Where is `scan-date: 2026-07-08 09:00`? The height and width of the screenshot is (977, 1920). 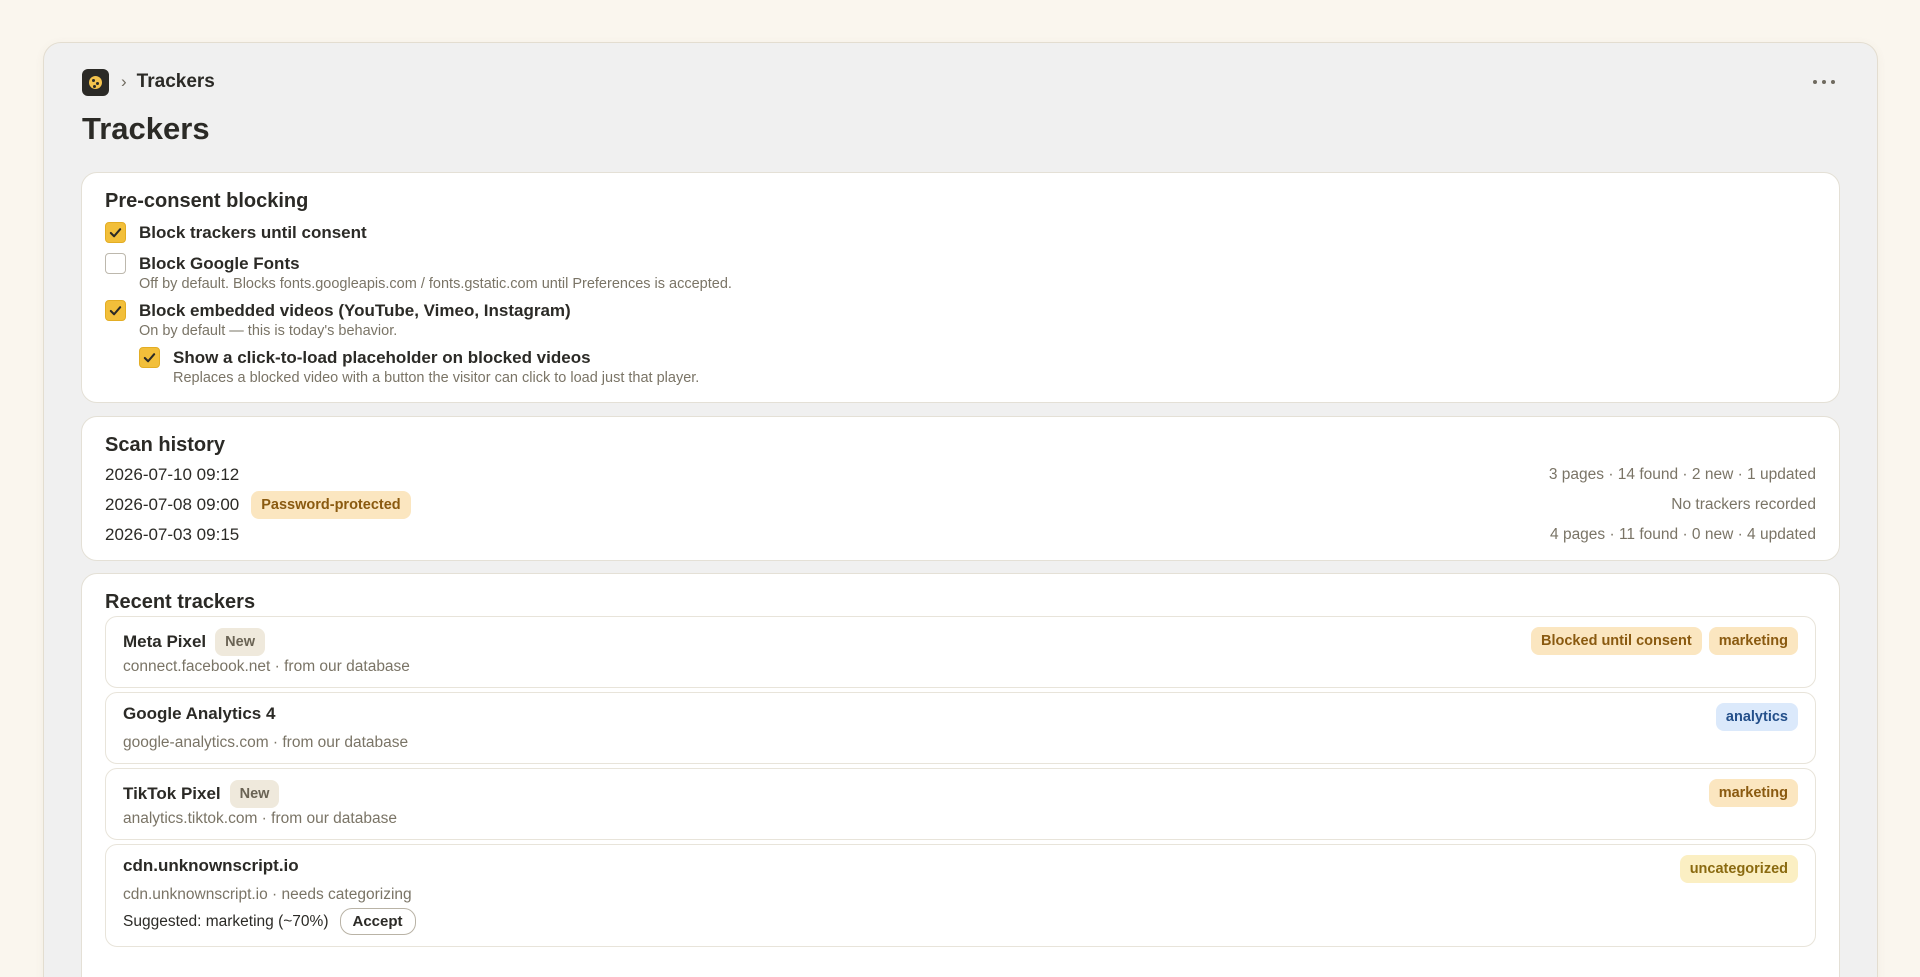 scan-date: 2026-07-08 09:00 is located at coordinates (172, 504).